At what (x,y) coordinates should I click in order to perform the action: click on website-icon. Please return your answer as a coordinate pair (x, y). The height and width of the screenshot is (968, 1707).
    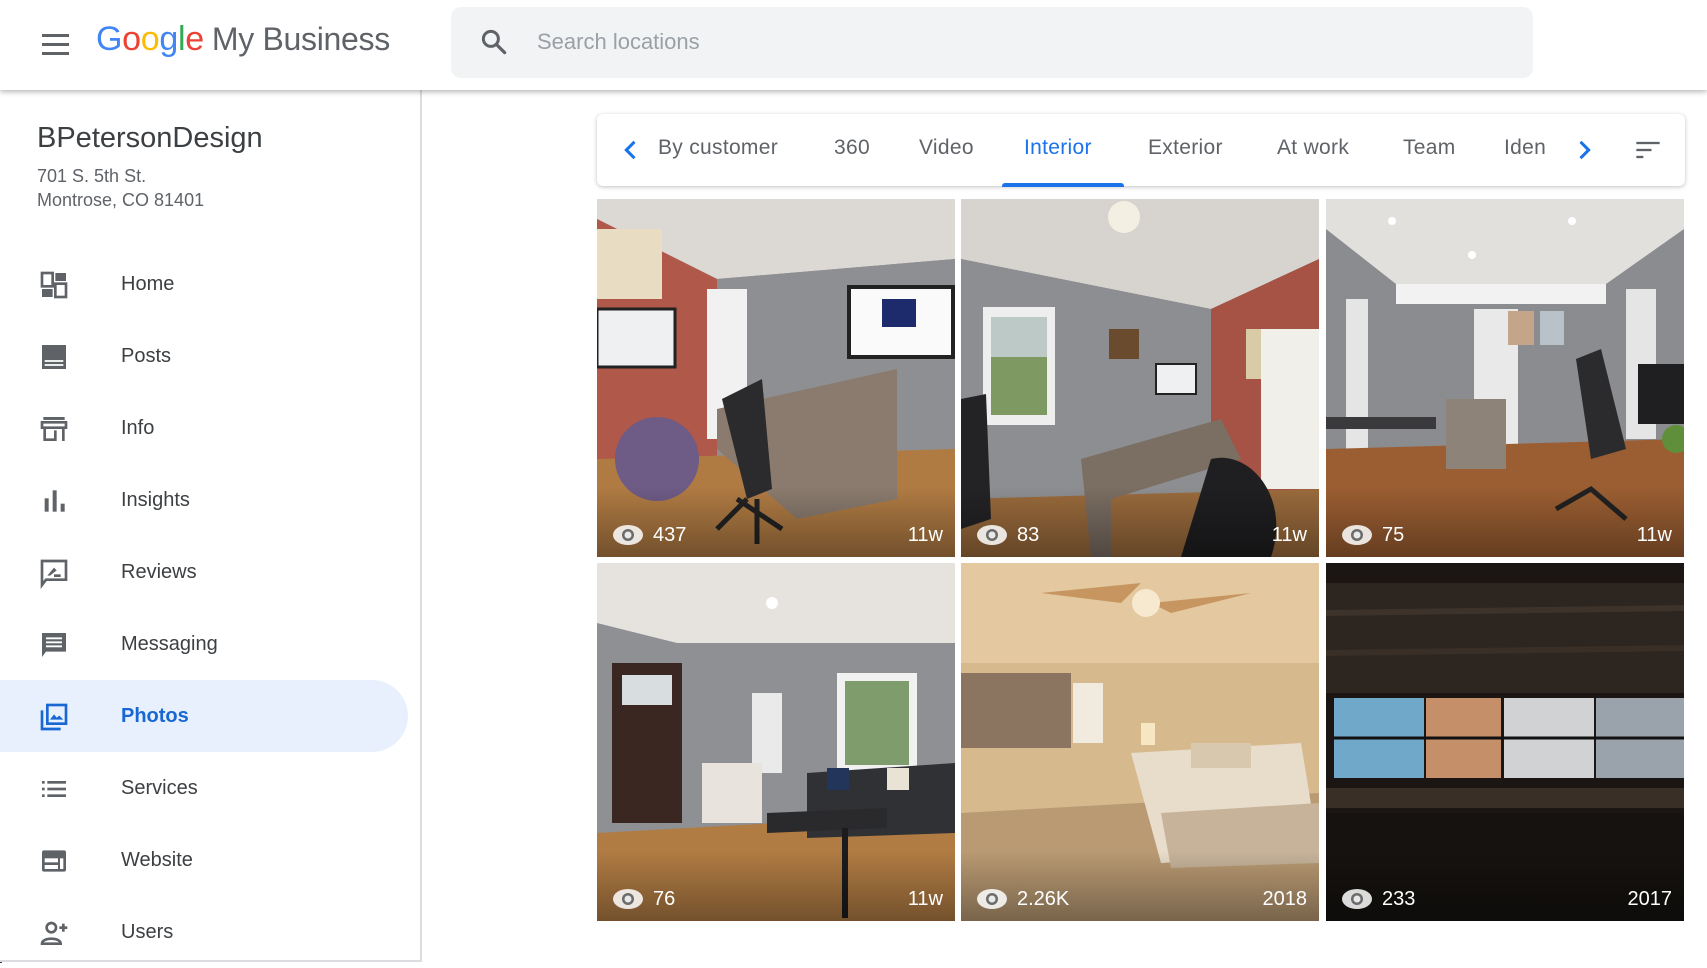
    Looking at the image, I should click on (54, 861).